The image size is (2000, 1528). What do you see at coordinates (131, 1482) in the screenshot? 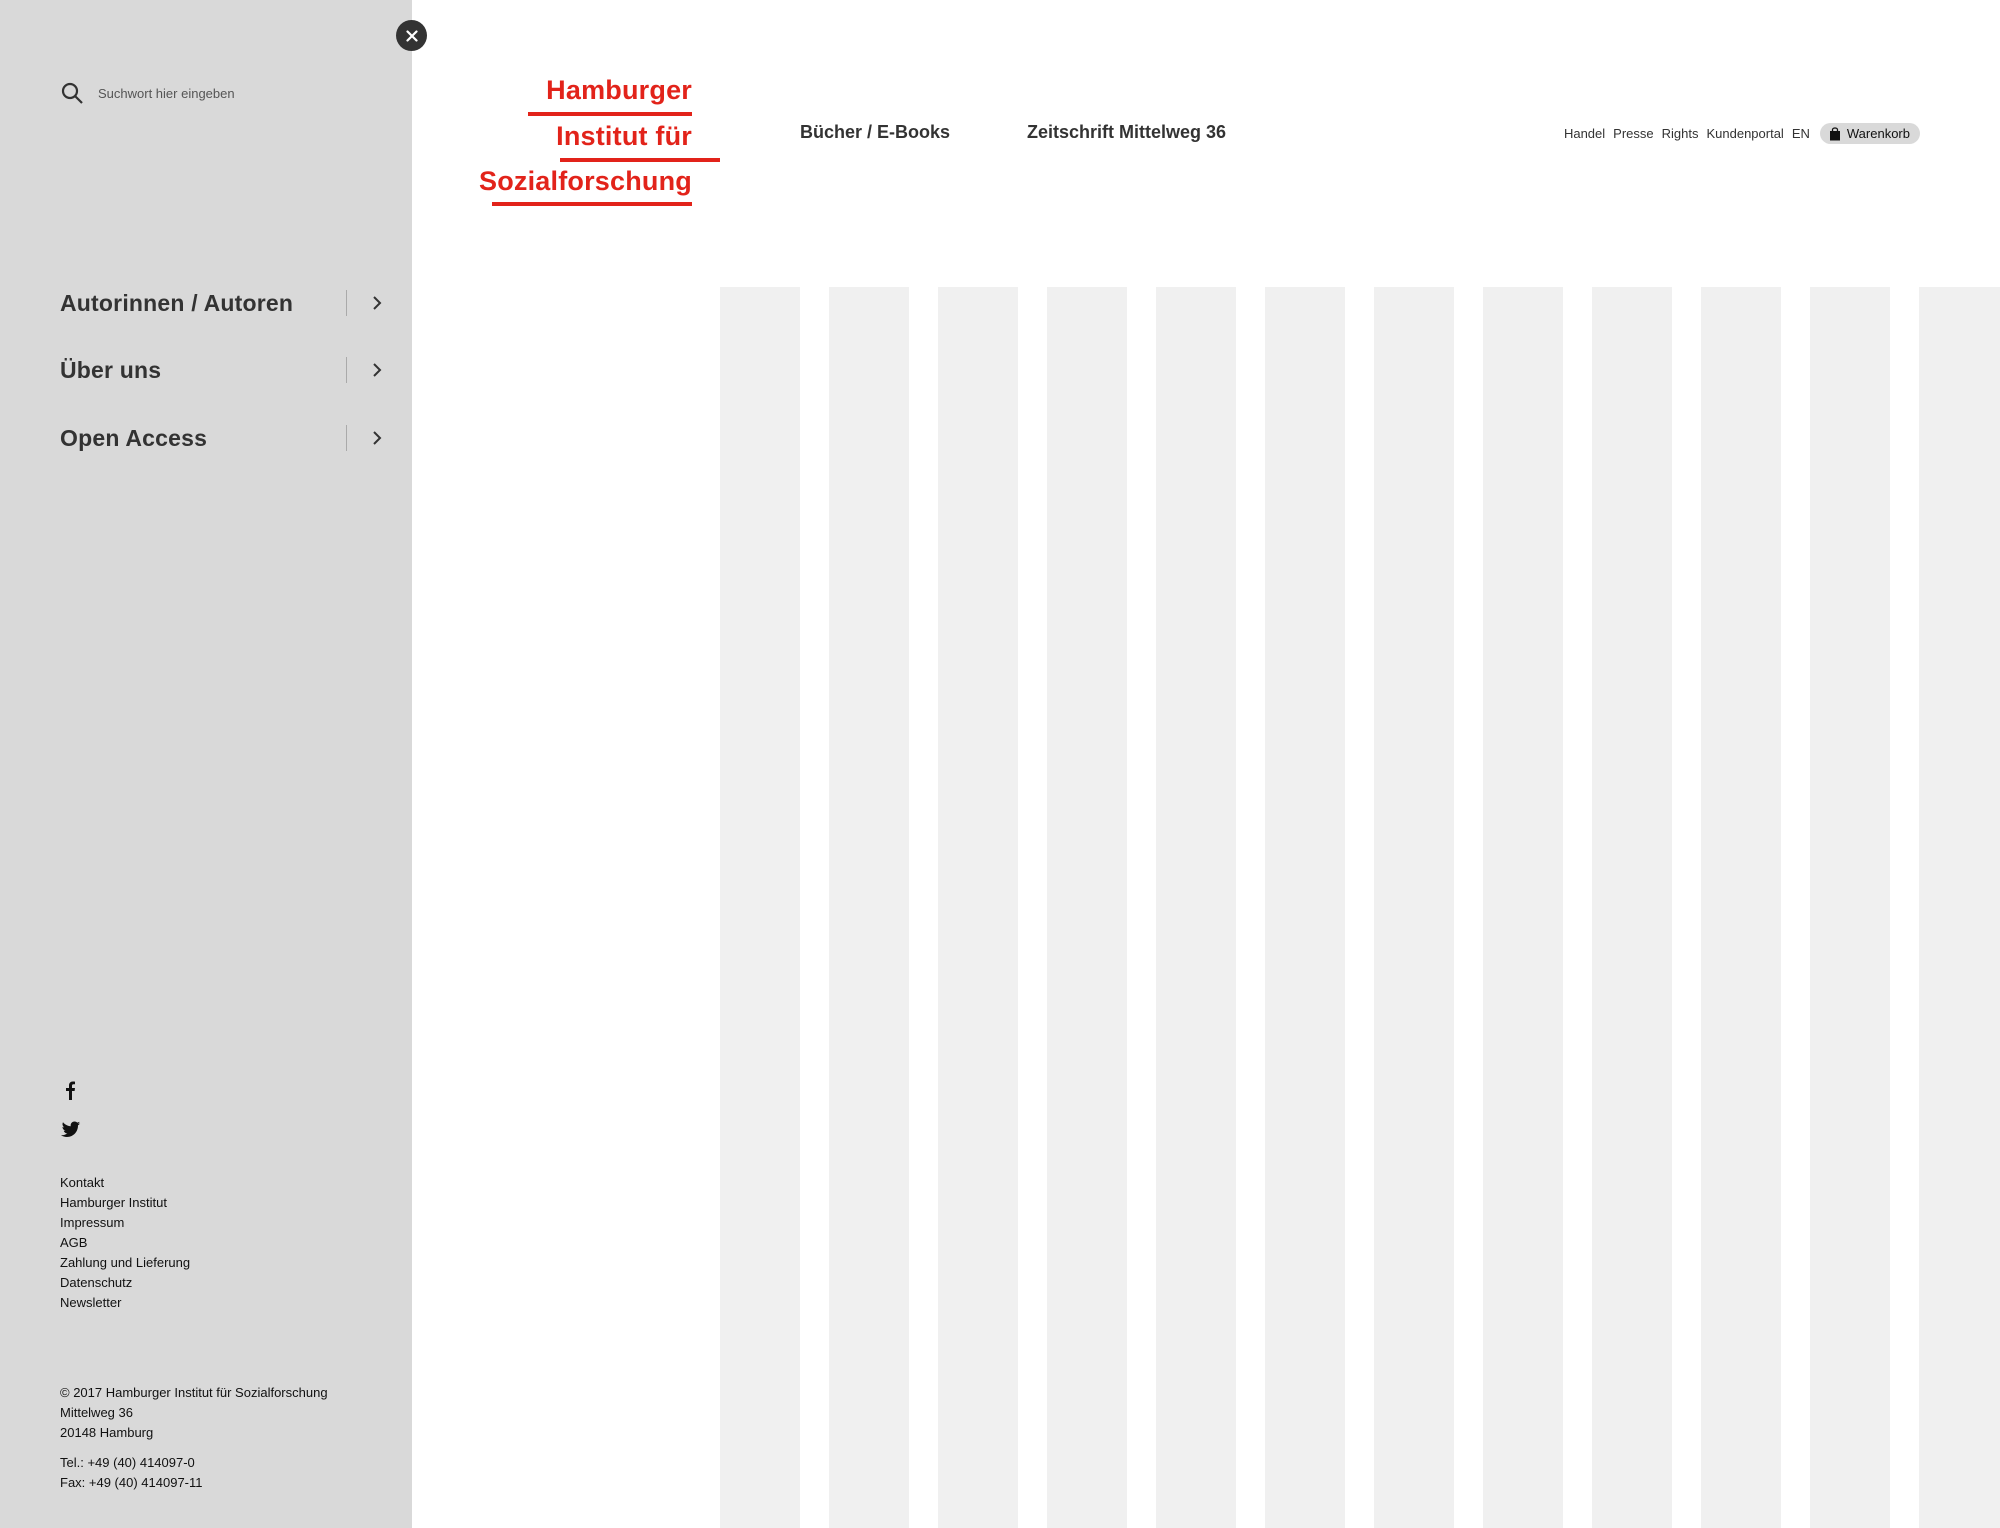
I see `fax-text: Fax: +49 (40) 414097-11` at bounding box center [131, 1482].